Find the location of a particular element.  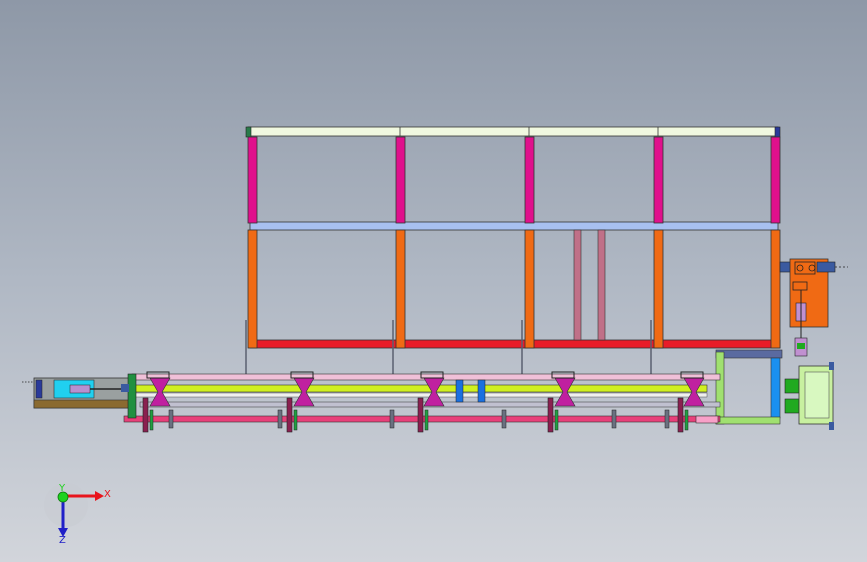

conveyor-belt is located at coordinates (419, 388).